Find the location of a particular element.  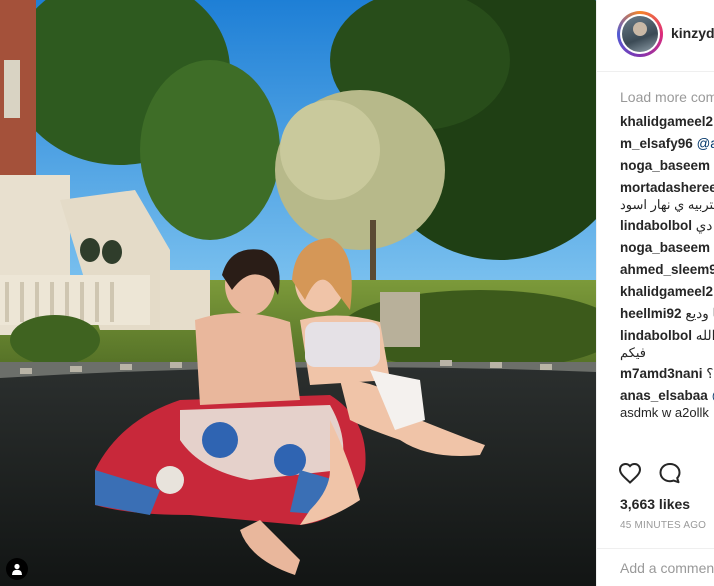

post-header: kinzydi is located at coordinates (655, 36).